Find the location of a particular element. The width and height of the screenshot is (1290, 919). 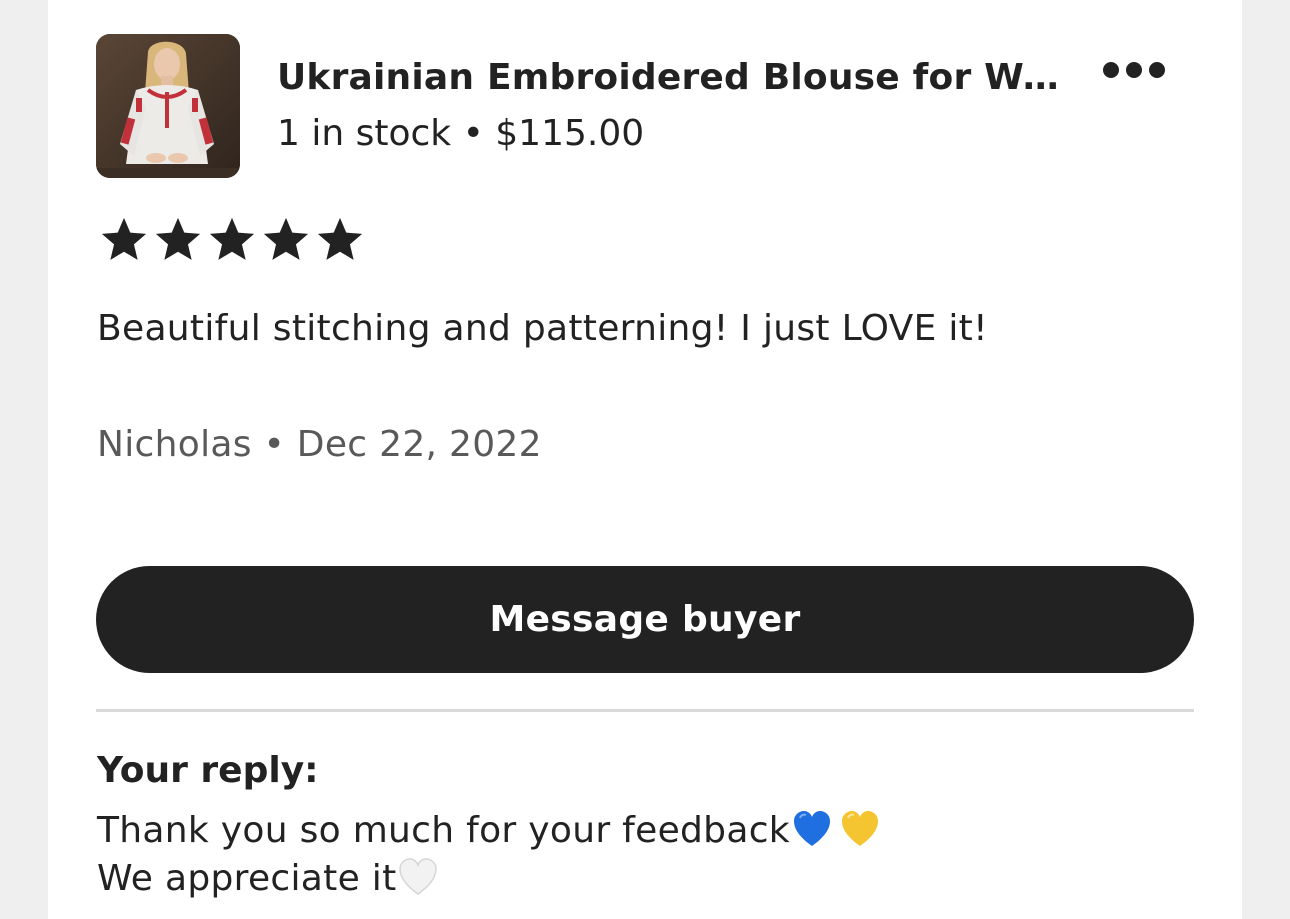

reply-line-1-text: Thank you so much for your feedback is located at coordinates (443, 830).